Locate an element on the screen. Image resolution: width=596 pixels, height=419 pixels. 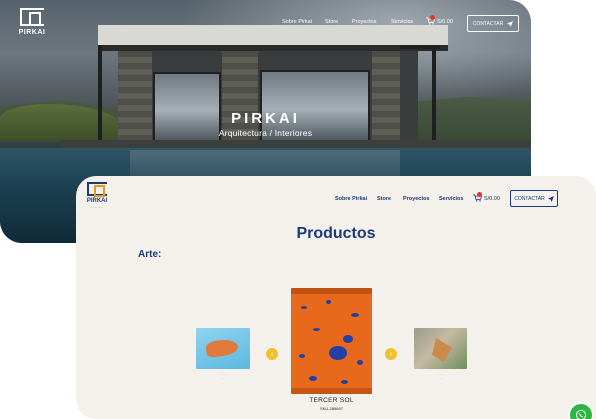
hero-nav-proyectos: Proyectos is located at coordinates (364, 22).